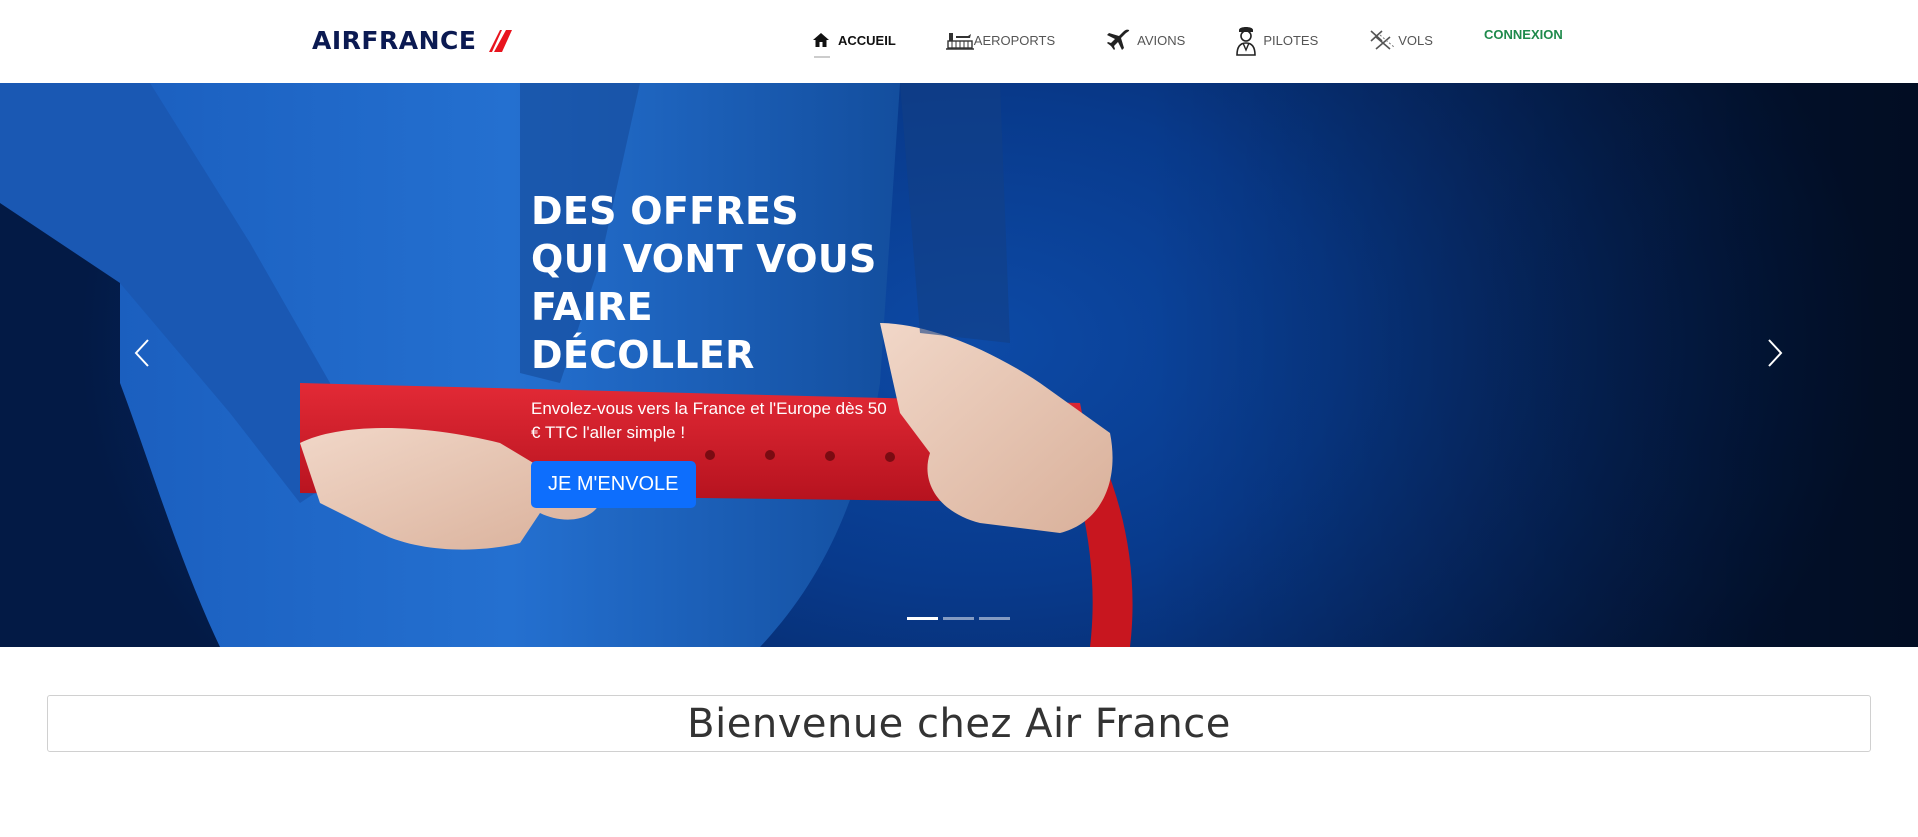 Image resolution: width=1918 pixels, height=837 pixels. What do you see at coordinates (1161, 40) in the screenshot?
I see `nav-label-avions: AVIONS` at bounding box center [1161, 40].